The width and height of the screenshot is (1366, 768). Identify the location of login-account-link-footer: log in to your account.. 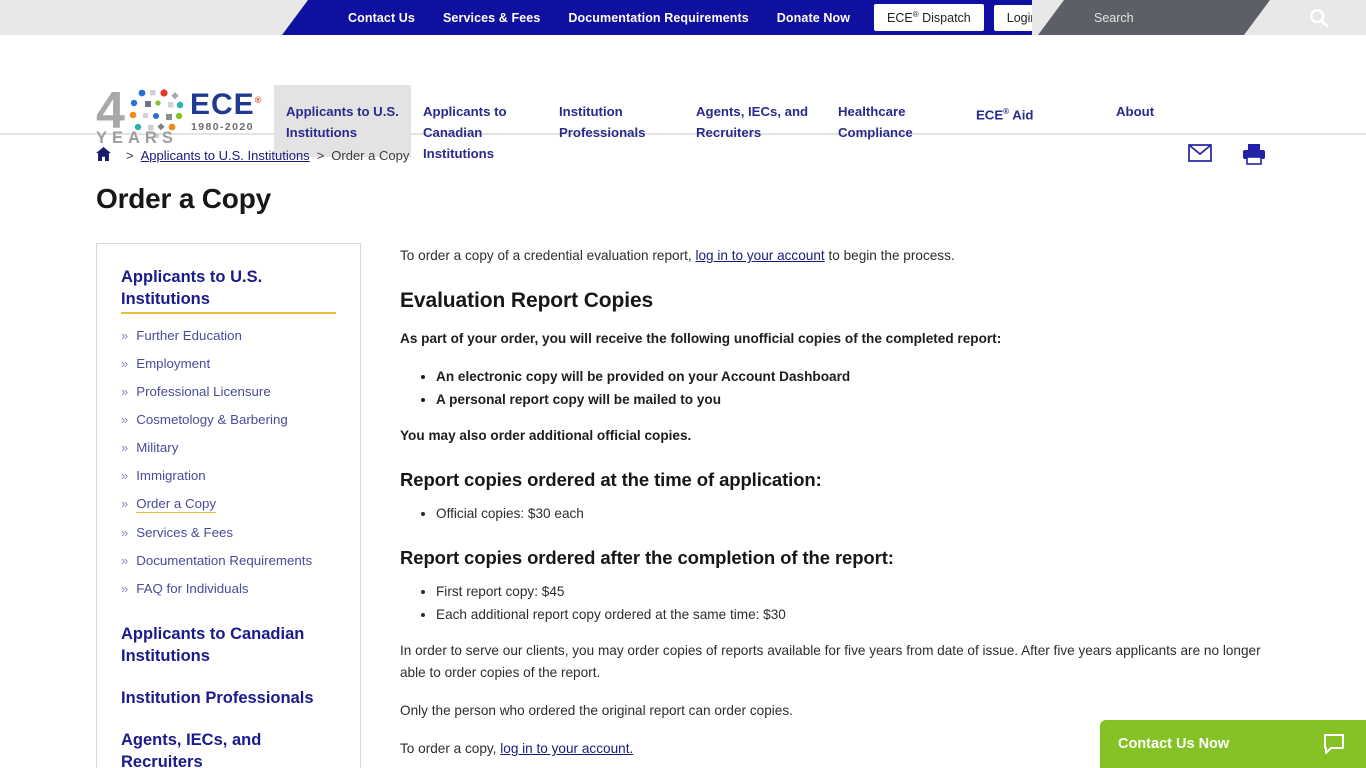
(566, 748).